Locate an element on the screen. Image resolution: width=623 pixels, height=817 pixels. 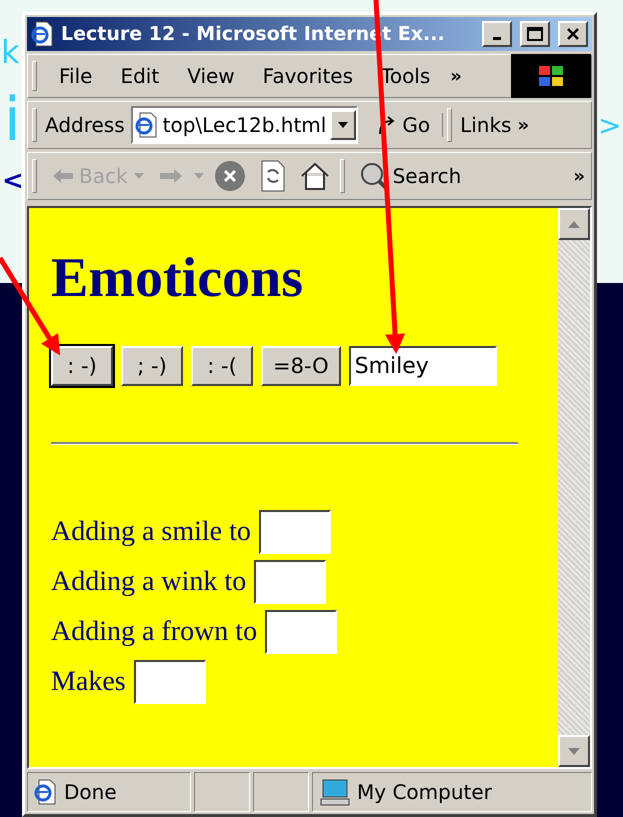
go-button: Go is located at coordinates (404, 125).